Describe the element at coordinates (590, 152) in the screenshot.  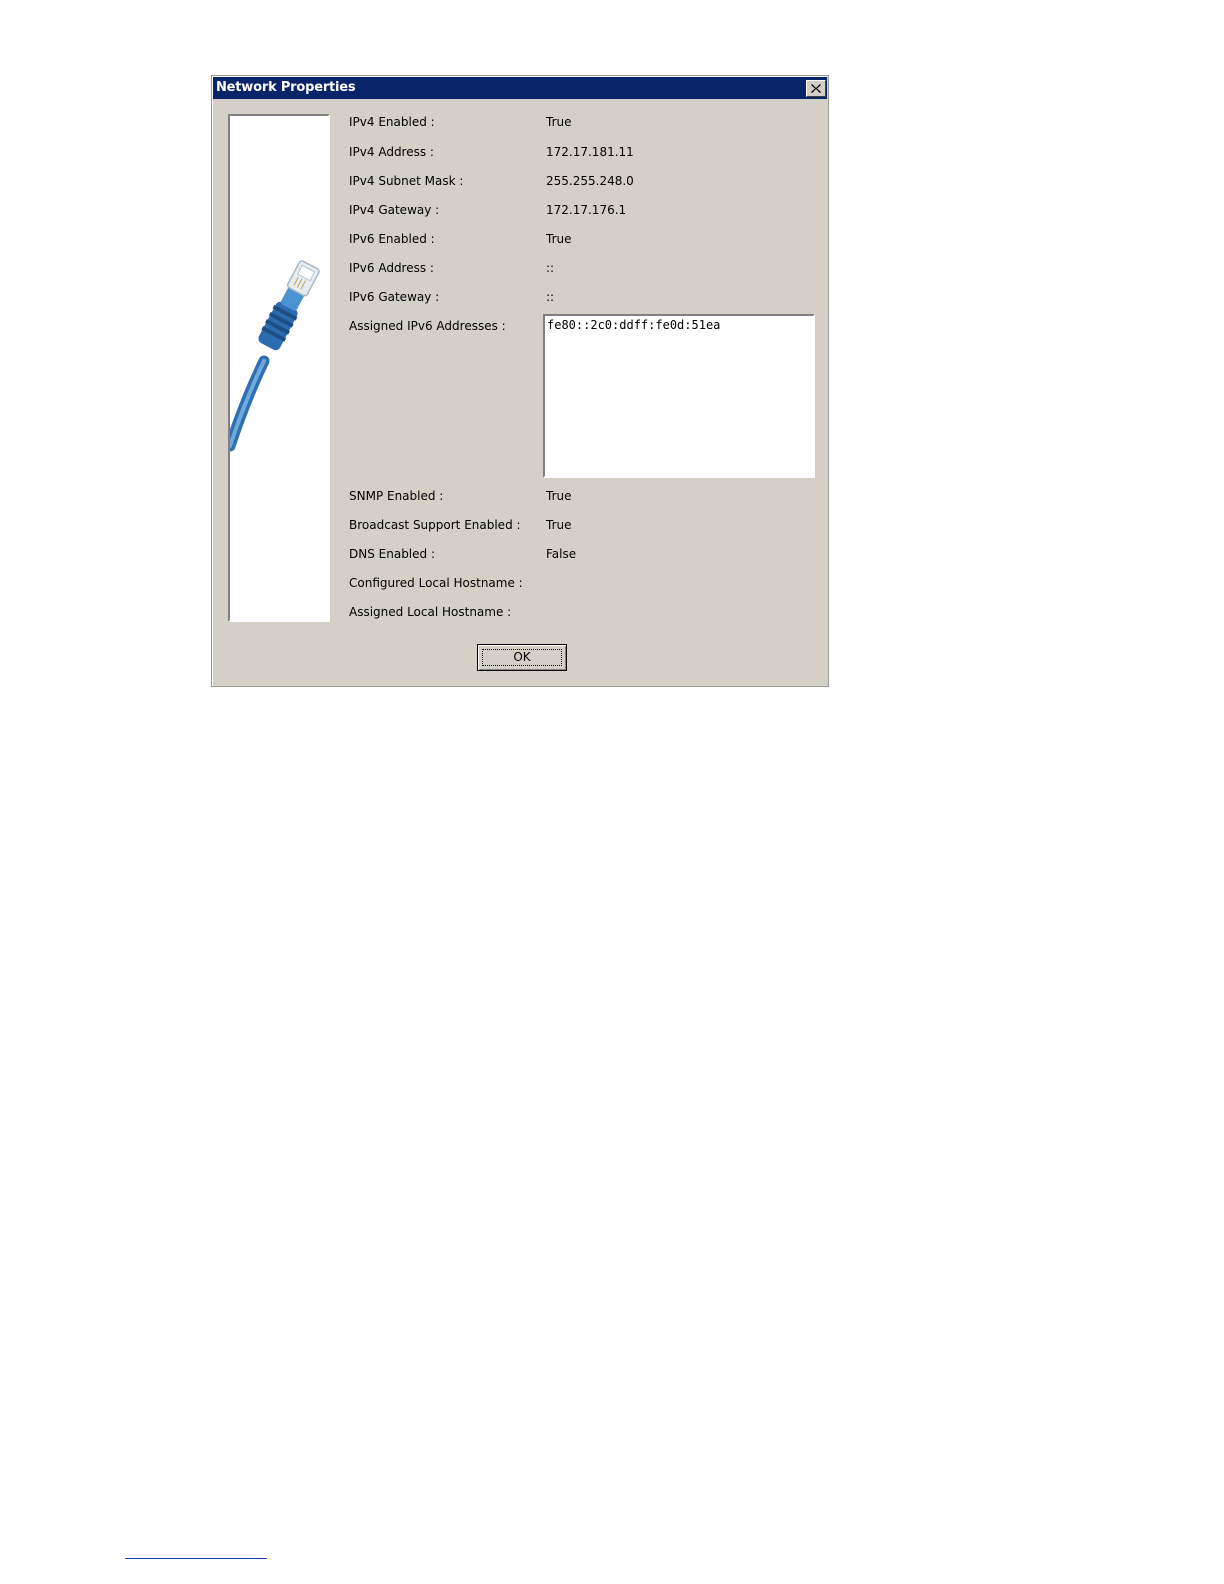
I see `ipv4-address-value: 172.17.181.11` at that location.